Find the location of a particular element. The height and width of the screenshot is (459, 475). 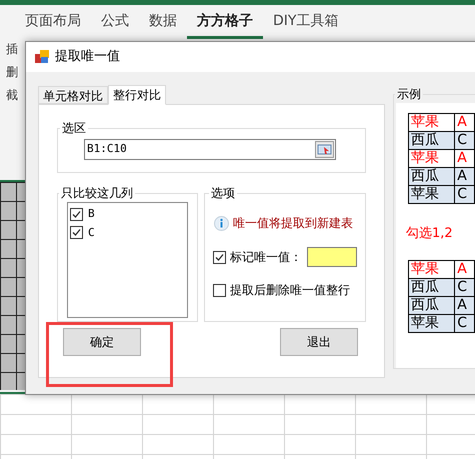

group-label: 选区 is located at coordinates (74, 128).